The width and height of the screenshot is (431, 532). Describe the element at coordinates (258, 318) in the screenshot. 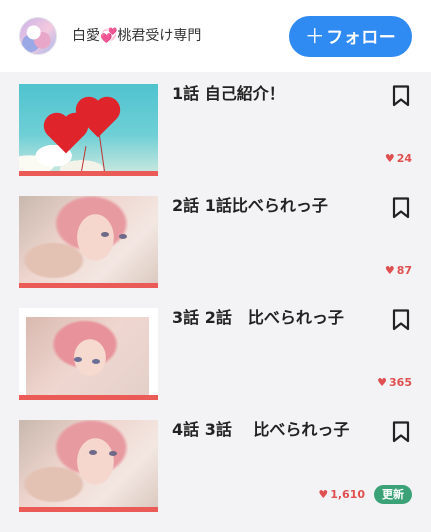

I see `episode-title: 3話 2話 比べられっ子` at that location.